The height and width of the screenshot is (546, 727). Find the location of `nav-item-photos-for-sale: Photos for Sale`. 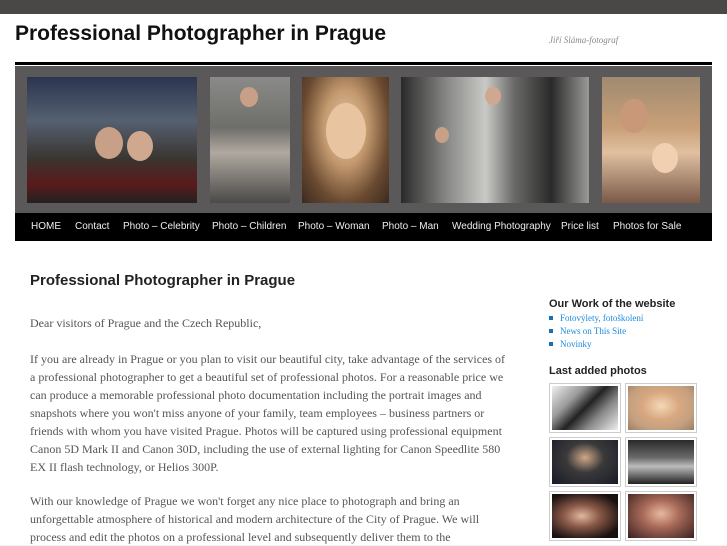

nav-item-photos-for-sale: Photos for Sale is located at coordinates (647, 227).